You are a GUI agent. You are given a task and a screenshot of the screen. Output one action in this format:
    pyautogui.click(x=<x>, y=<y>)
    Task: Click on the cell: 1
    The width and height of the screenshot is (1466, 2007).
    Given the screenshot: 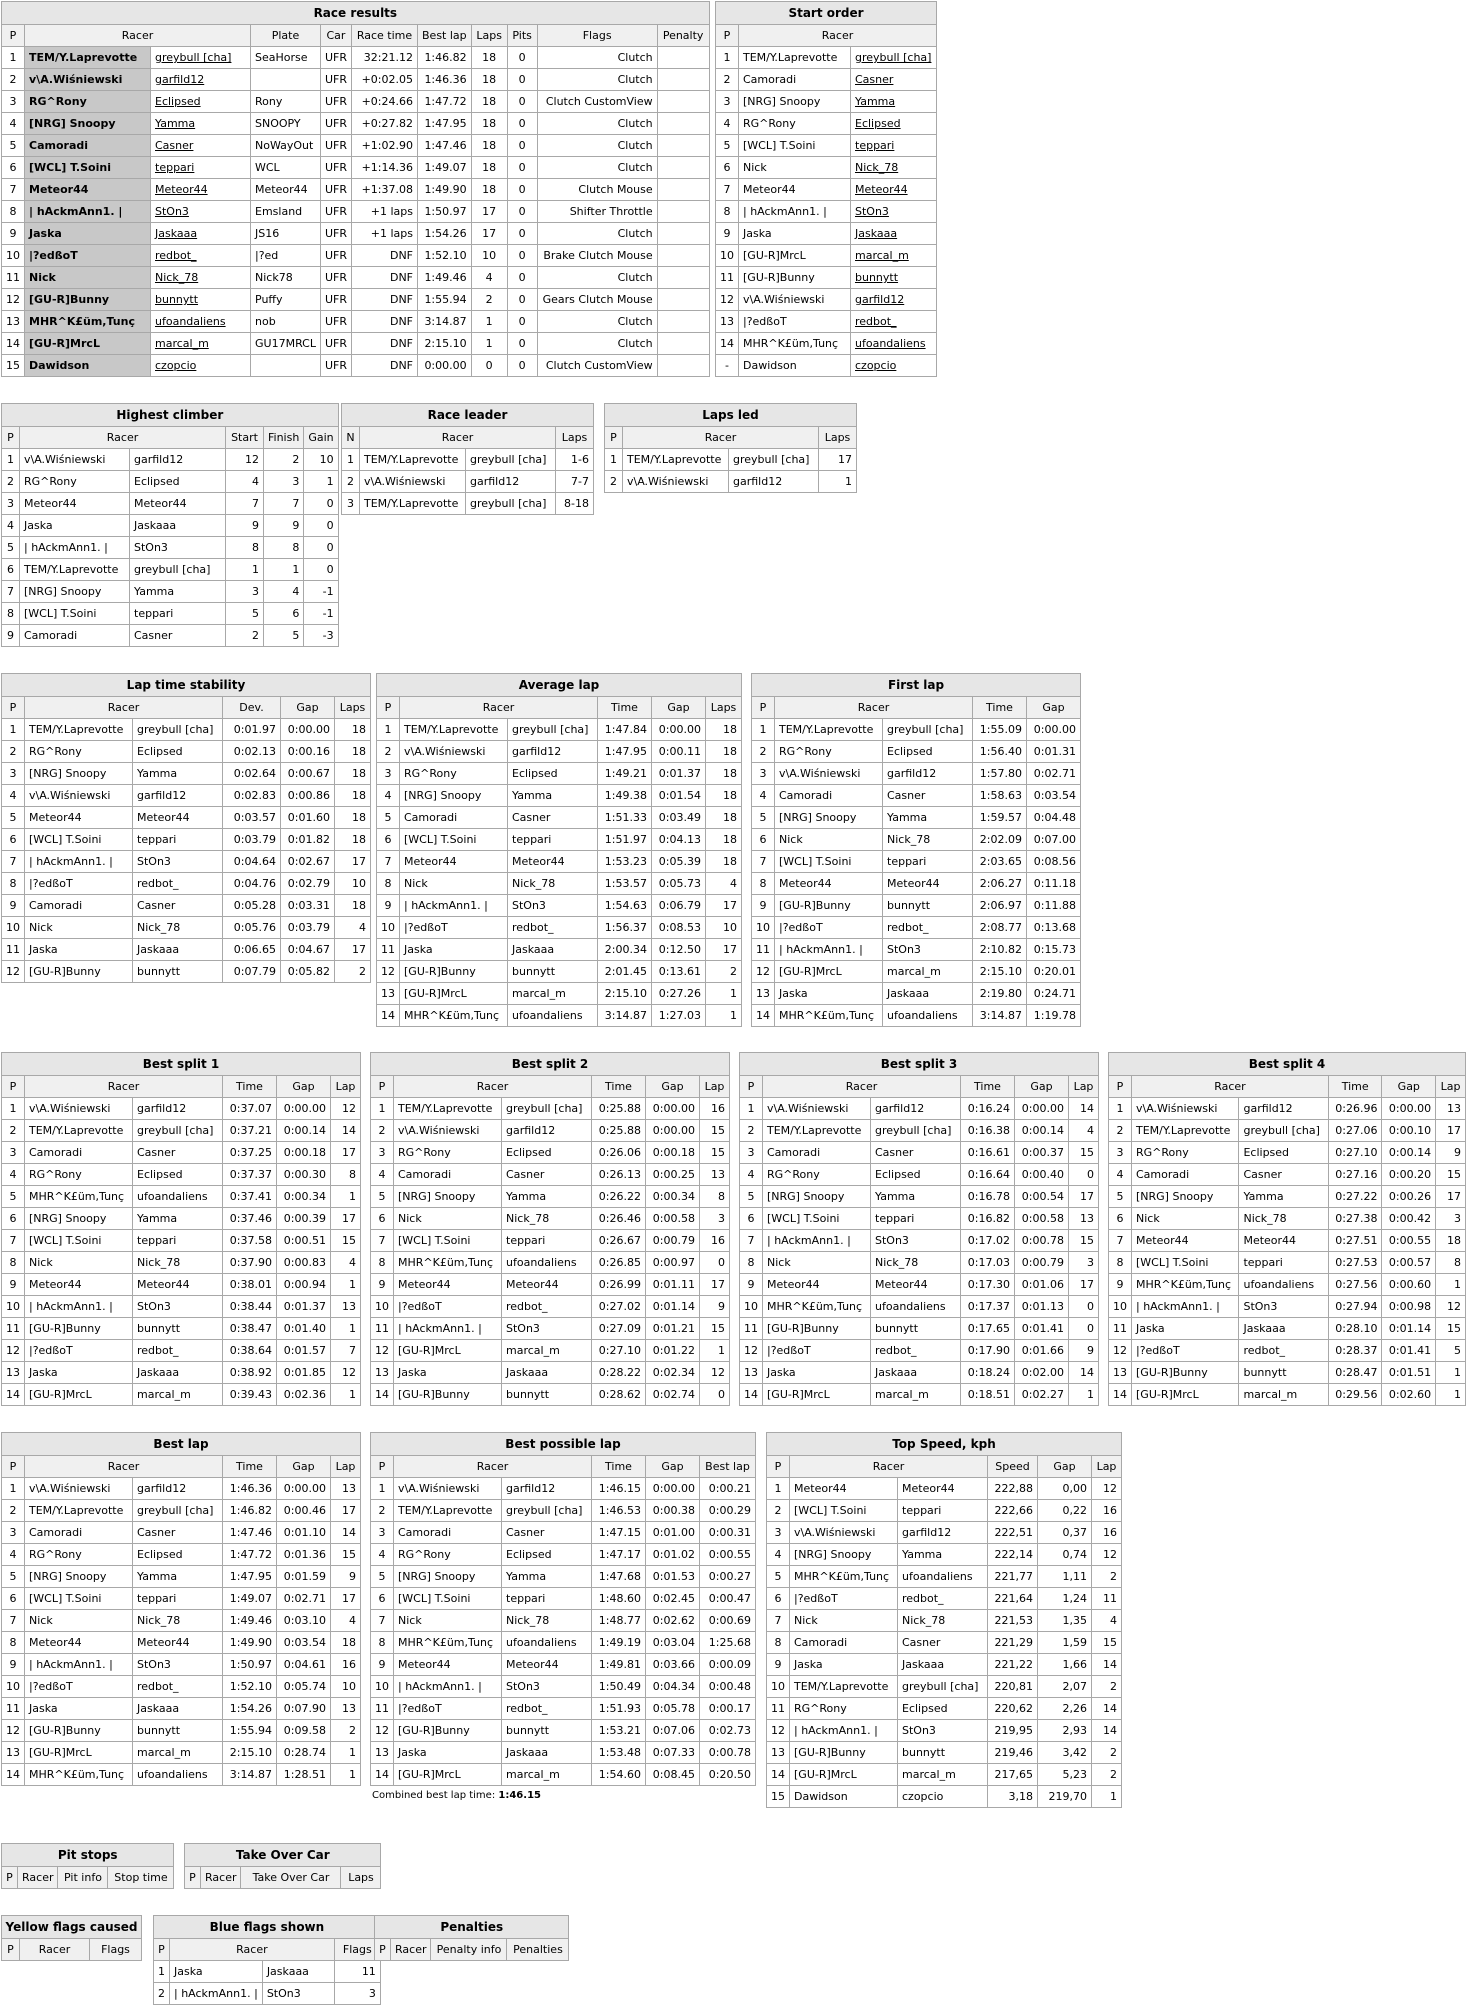 What is the action you would take?
    pyautogui.click(x=714, y=1350)
    